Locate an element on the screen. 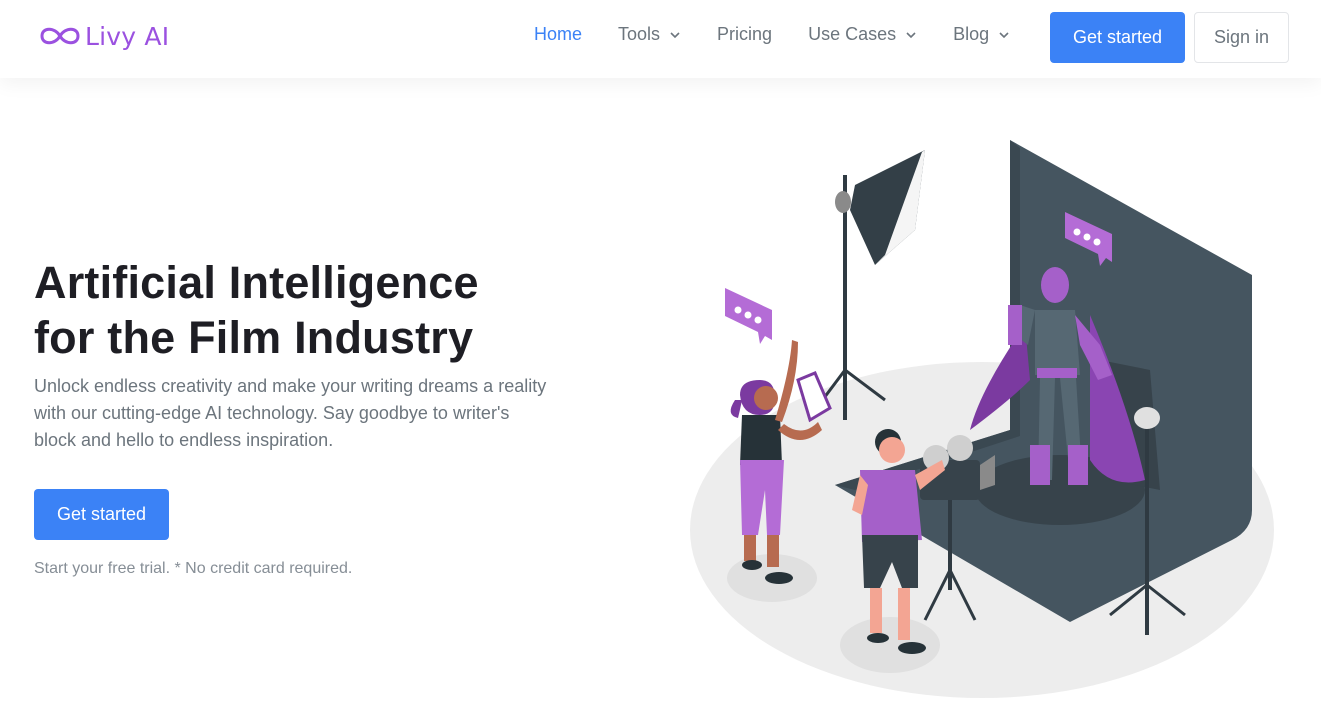  speech-bubble-icon is located at coordinates (748, 316).